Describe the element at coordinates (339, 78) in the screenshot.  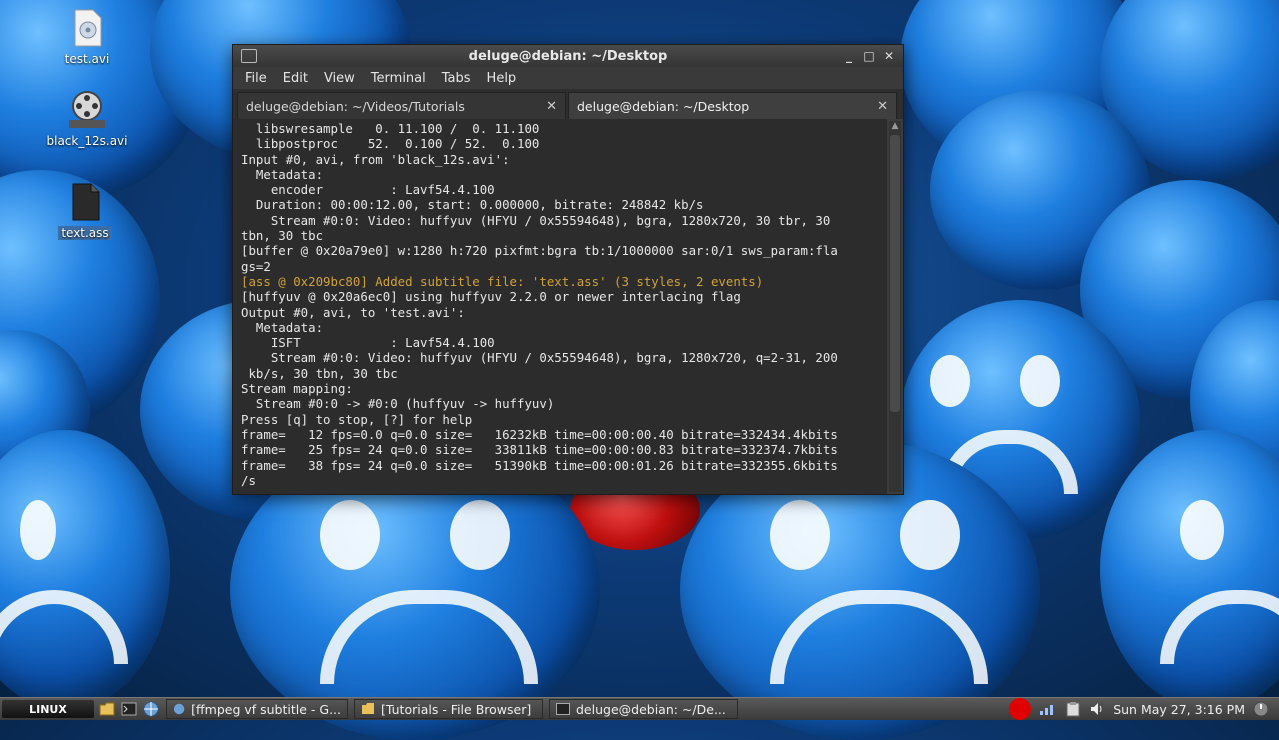
I see `menu-view: View` at that location.